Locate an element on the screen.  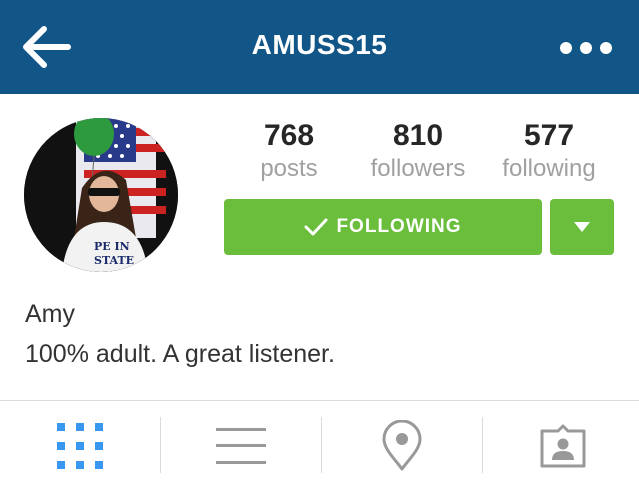
more-options-button is located at coordinates (586, 48).